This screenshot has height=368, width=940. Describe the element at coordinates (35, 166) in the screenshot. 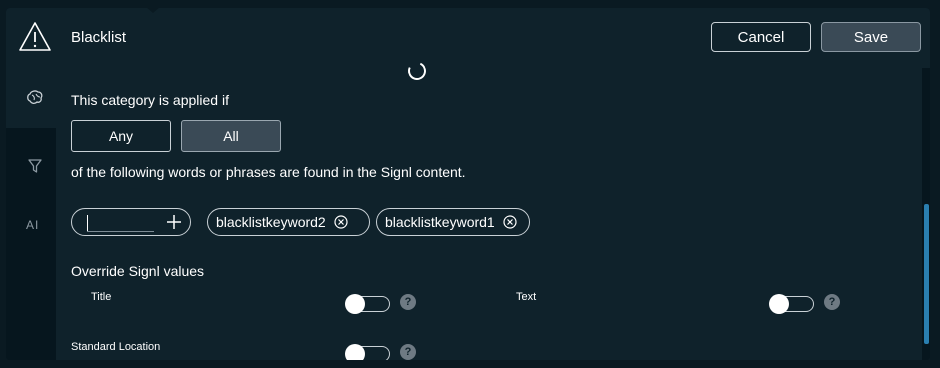

I see `filter-icon` at that location.